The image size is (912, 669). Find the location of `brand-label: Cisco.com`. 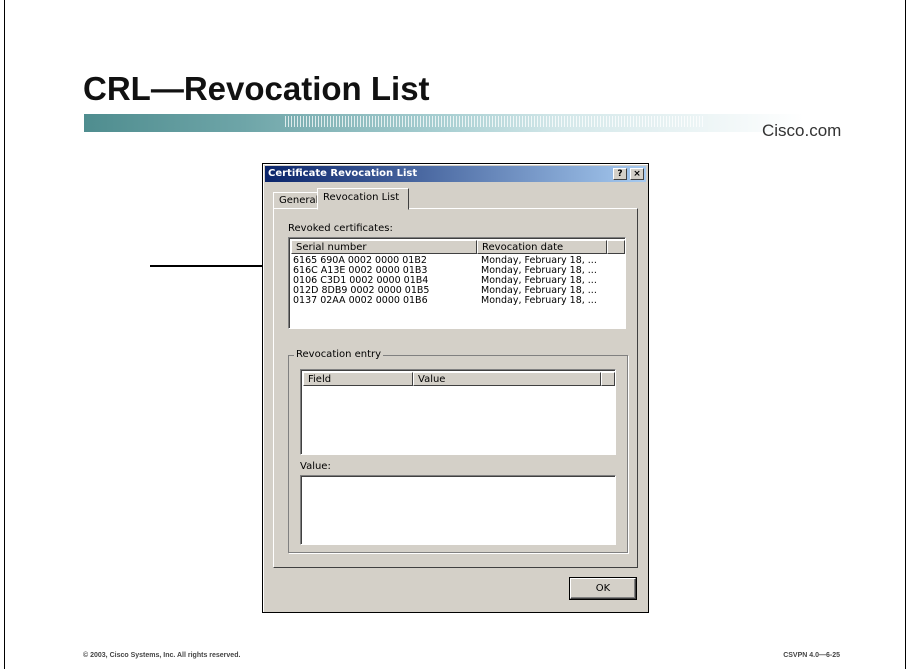

brand-label: Cisco.com is located at coordinates (802, 130).